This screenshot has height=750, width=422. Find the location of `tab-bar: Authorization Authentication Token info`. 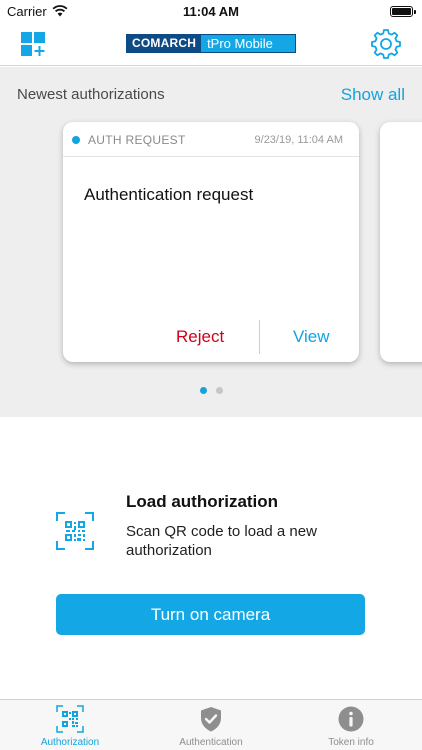

tab-bar: Authorization Authentication Token info is located at coordinates (211, 724).